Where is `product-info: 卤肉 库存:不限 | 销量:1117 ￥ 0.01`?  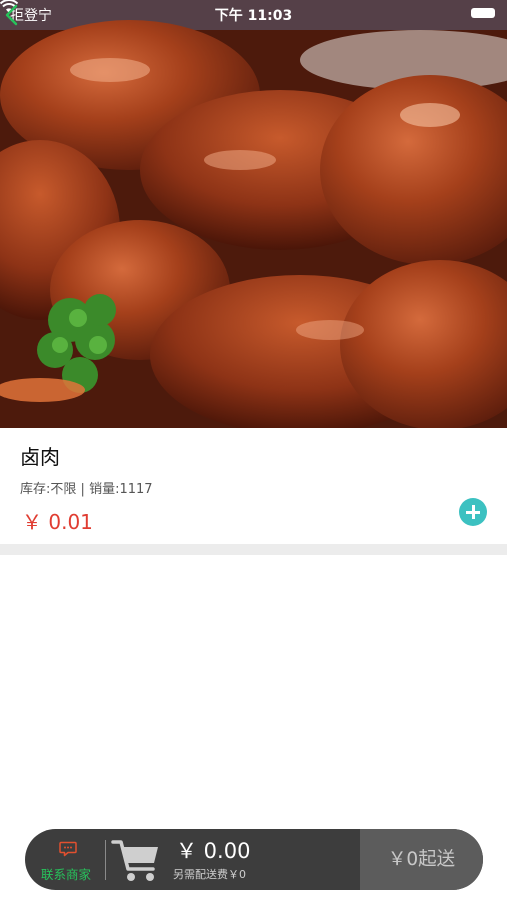 product-info: 卤肉 库存:不限 | 销量:1117 ￥ 0.01 is located at coordinates (253, 486).